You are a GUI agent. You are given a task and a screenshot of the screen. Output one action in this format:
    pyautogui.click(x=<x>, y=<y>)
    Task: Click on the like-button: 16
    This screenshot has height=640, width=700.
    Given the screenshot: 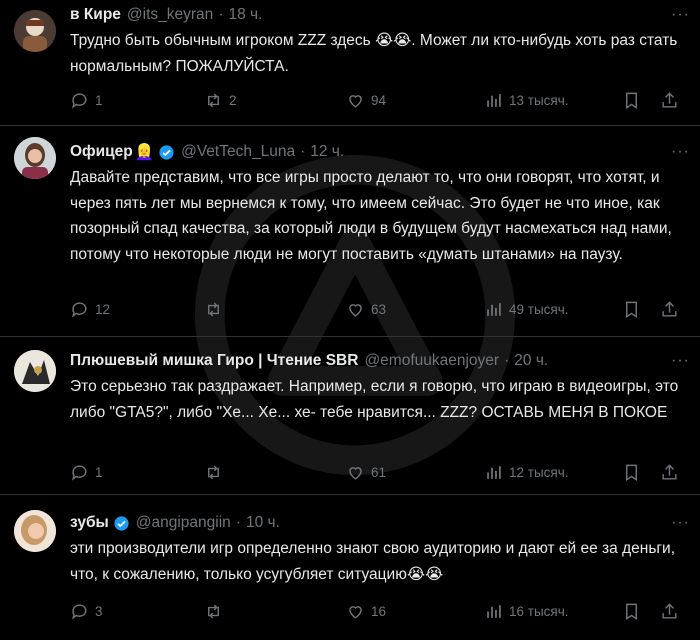 What is the action you would take?
    pyautogui.click(x=366, y=611)
    